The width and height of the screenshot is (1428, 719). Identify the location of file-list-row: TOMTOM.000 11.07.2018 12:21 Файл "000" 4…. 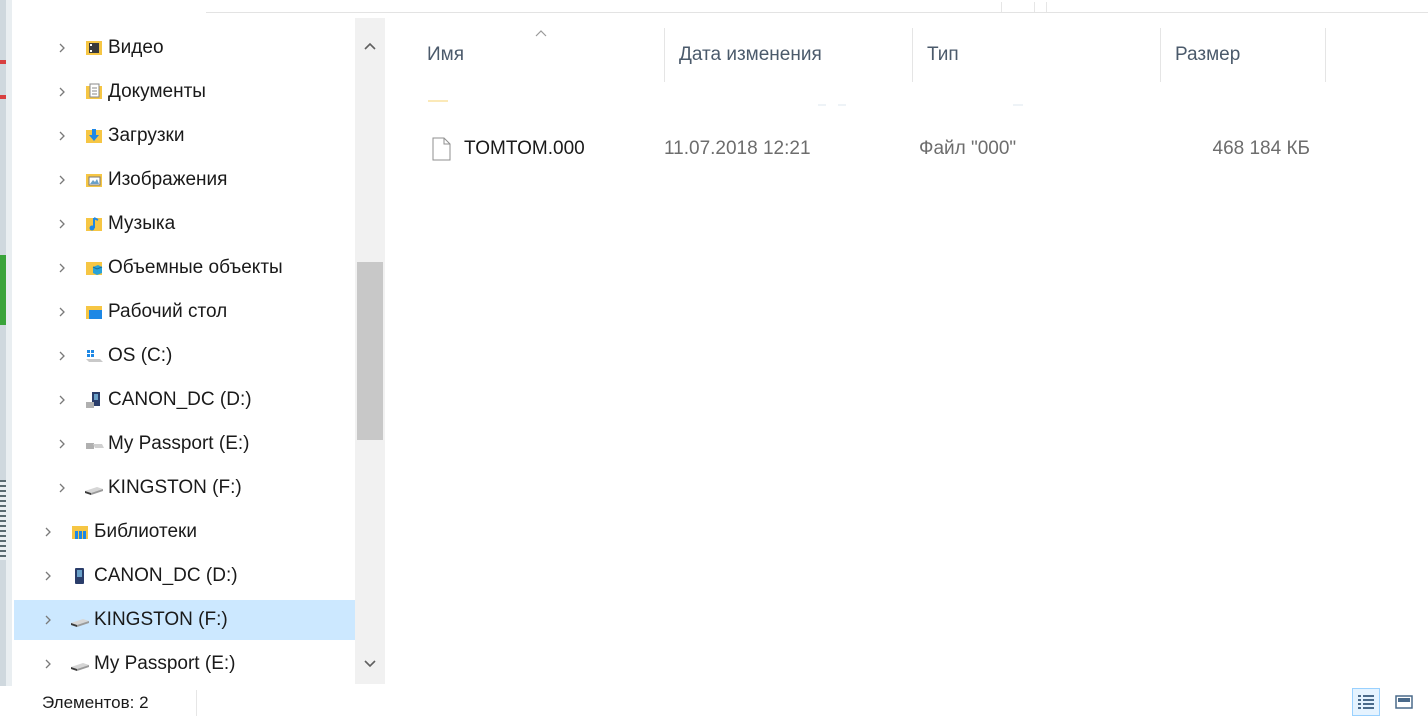
(912, 149).